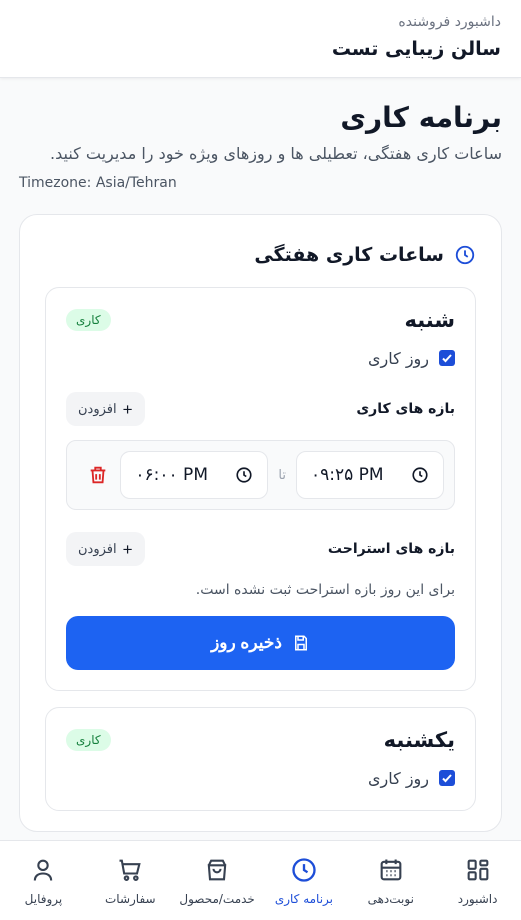 This screenshot has height=920, width=521. I want to click on nav-label: پروفایل, so click(43, 898).